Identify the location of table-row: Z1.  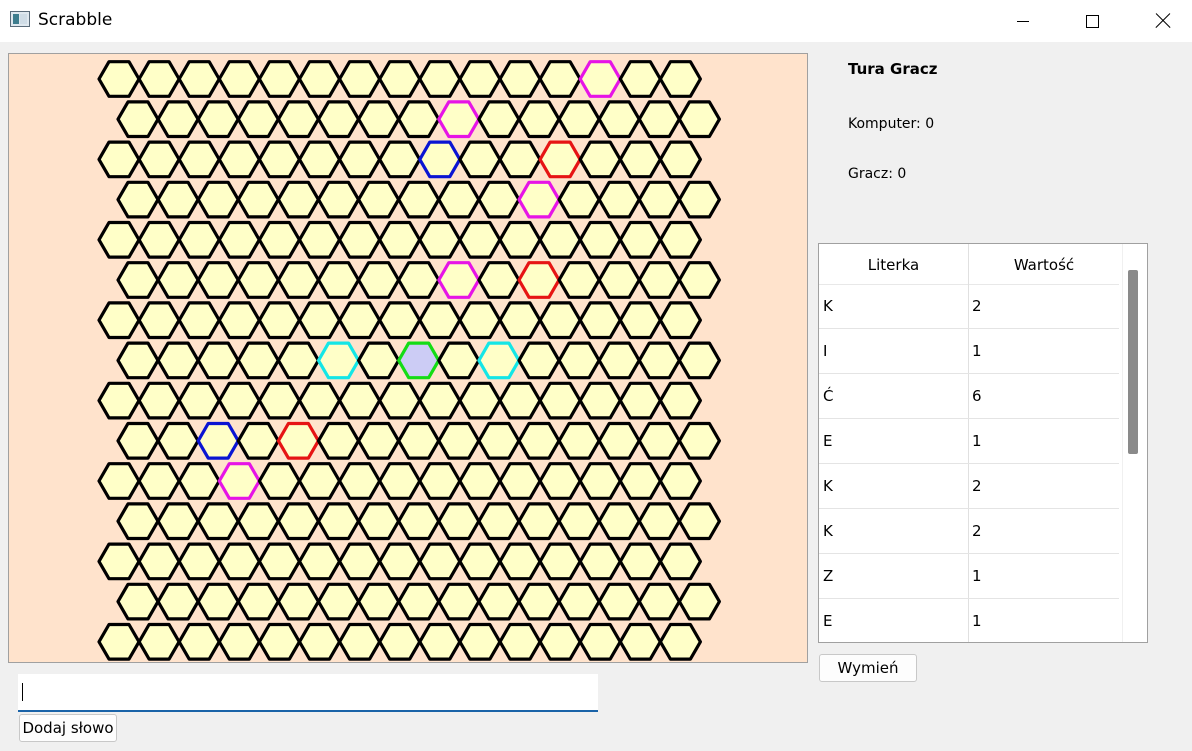
(969, 576).